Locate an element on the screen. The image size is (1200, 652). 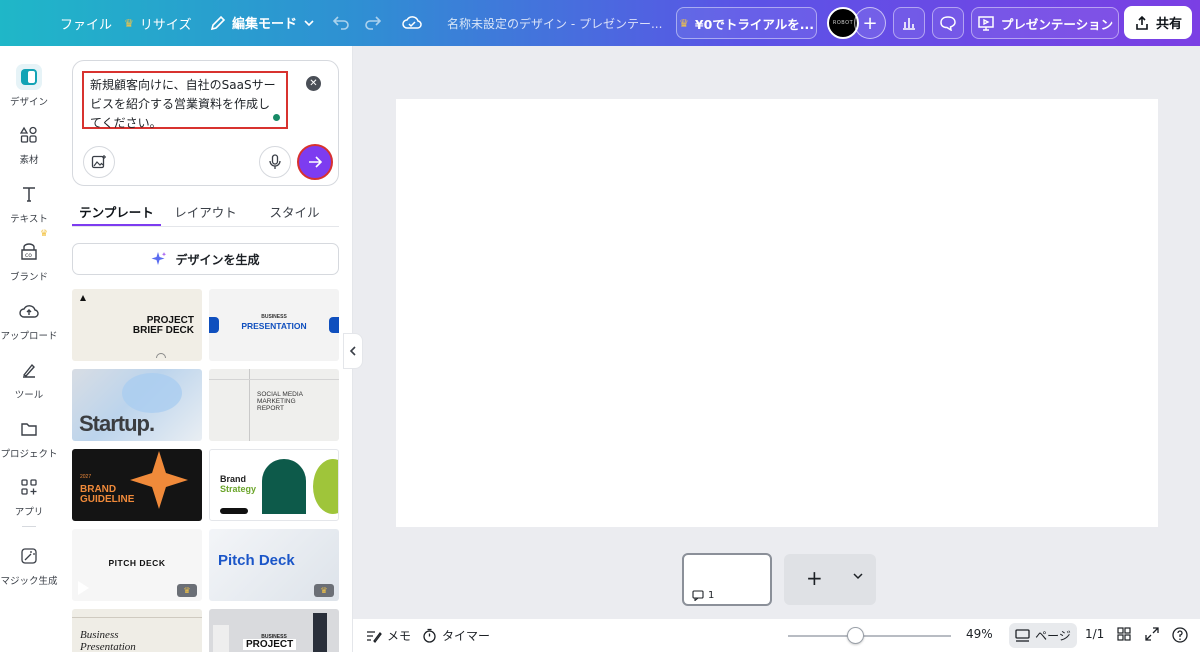
fullscreen-button is located at coordinates (1152, 634).